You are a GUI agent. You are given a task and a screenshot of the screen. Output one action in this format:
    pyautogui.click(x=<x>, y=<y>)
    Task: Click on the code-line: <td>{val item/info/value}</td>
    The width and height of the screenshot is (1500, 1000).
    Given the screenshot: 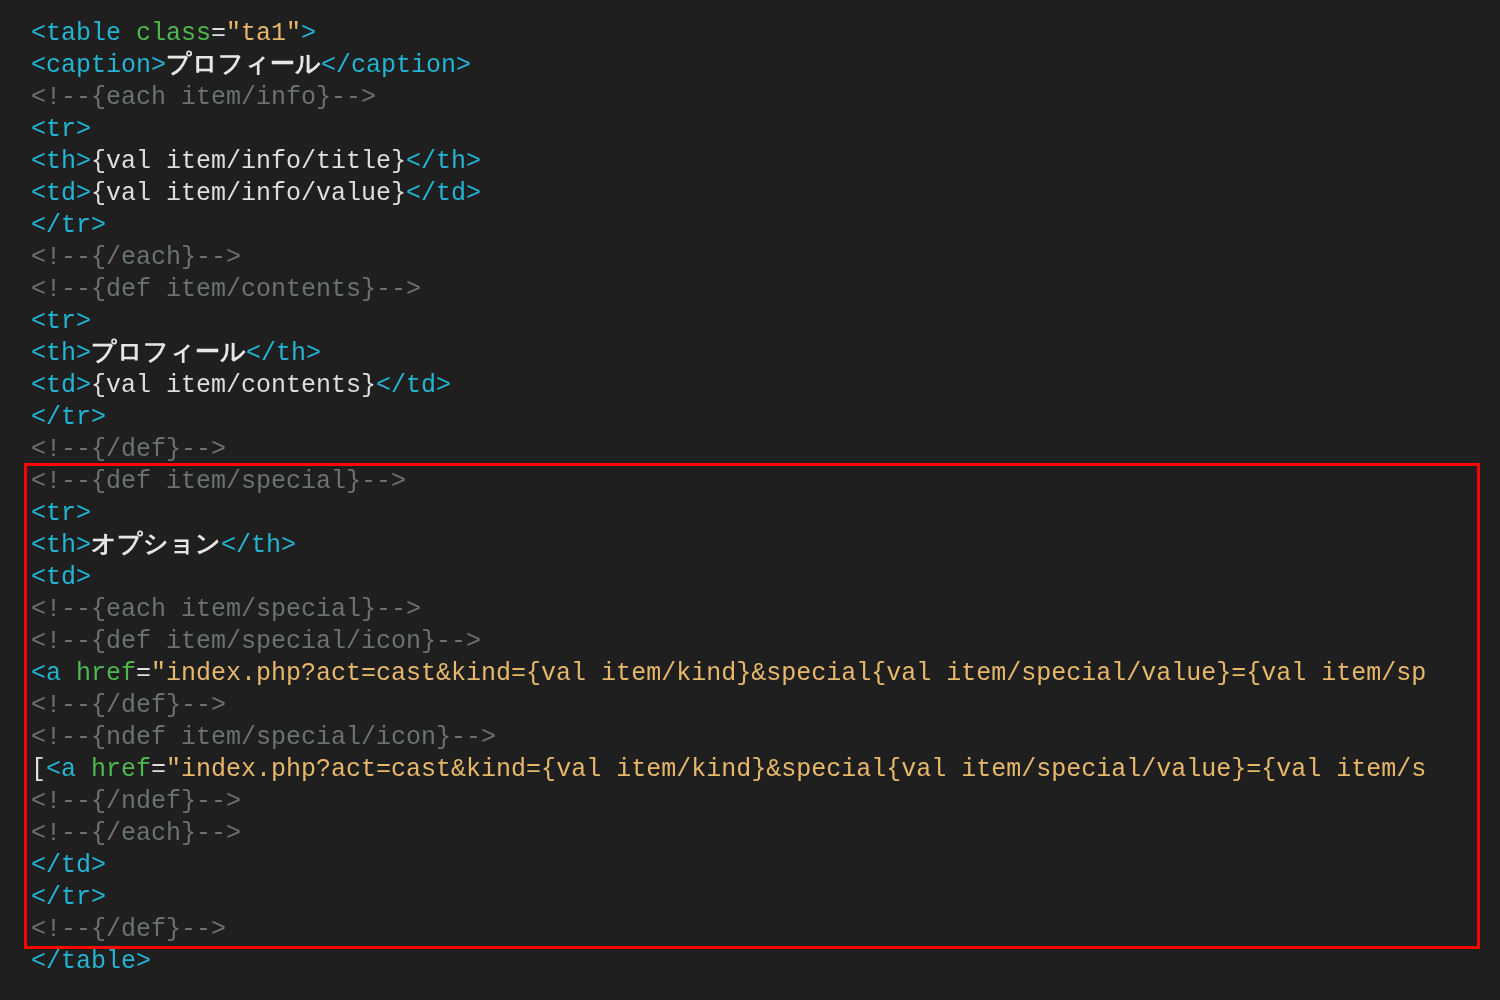 What is the action you would take?
    pyautogui.click(x=256, y=194)
    